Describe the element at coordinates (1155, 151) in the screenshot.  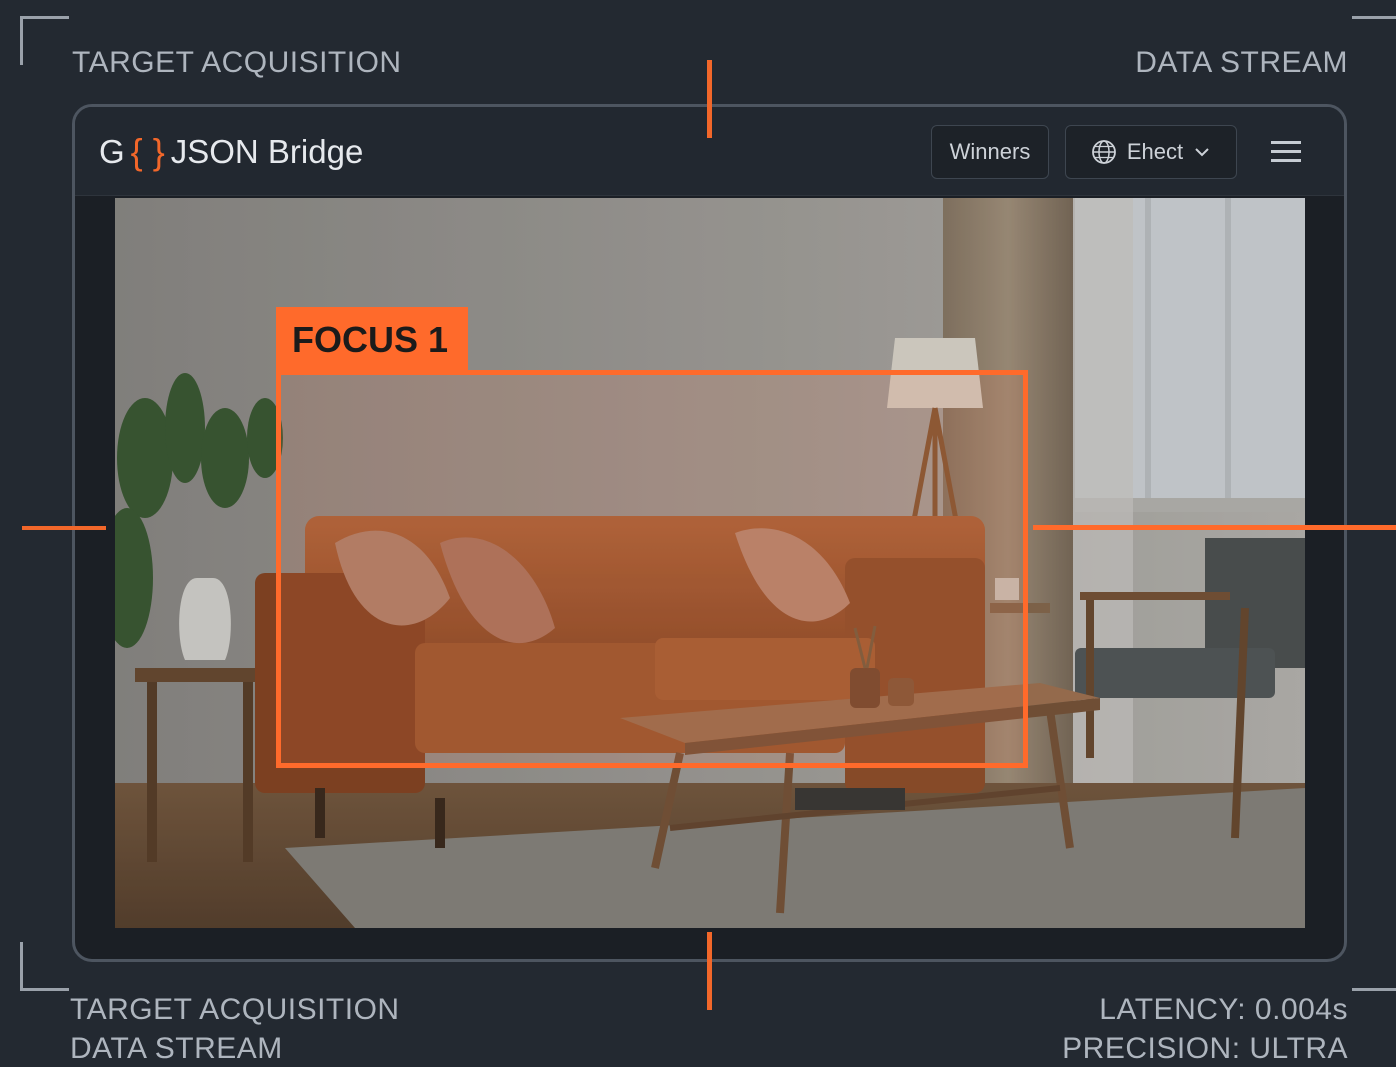
I see `effect-select-value: Ehect` at that location.